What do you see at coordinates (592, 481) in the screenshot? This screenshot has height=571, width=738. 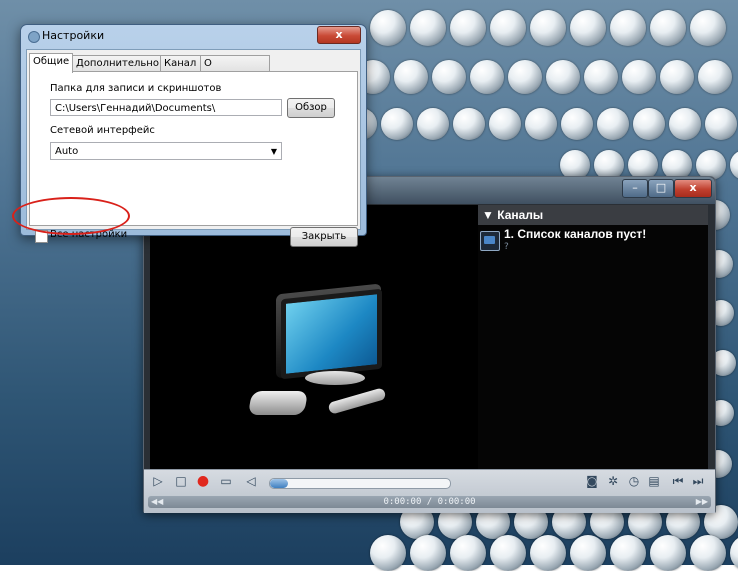 I see `camera-icon: ◙` at bounding box center [592, 481].